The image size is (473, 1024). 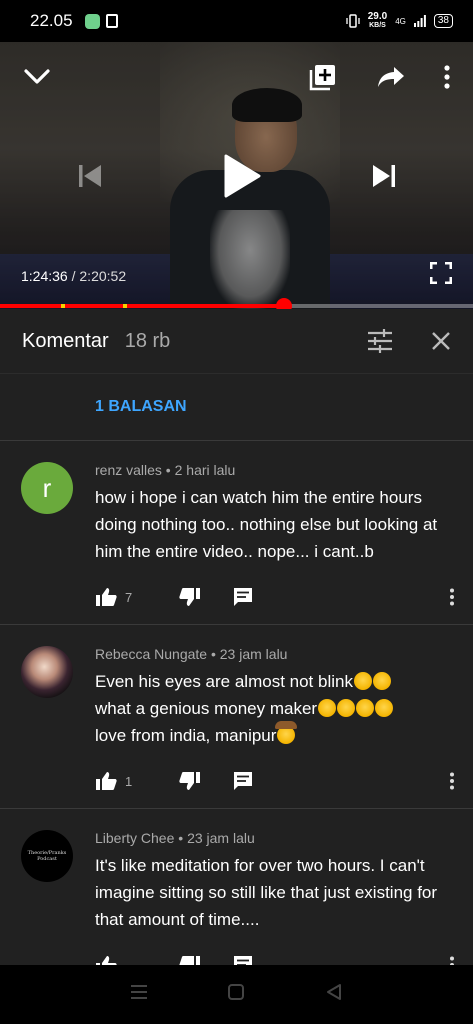 What do you see at coordinates (384, 176) in the screenshot?
I see `next-video-icon` at bounding box center [384, 176].